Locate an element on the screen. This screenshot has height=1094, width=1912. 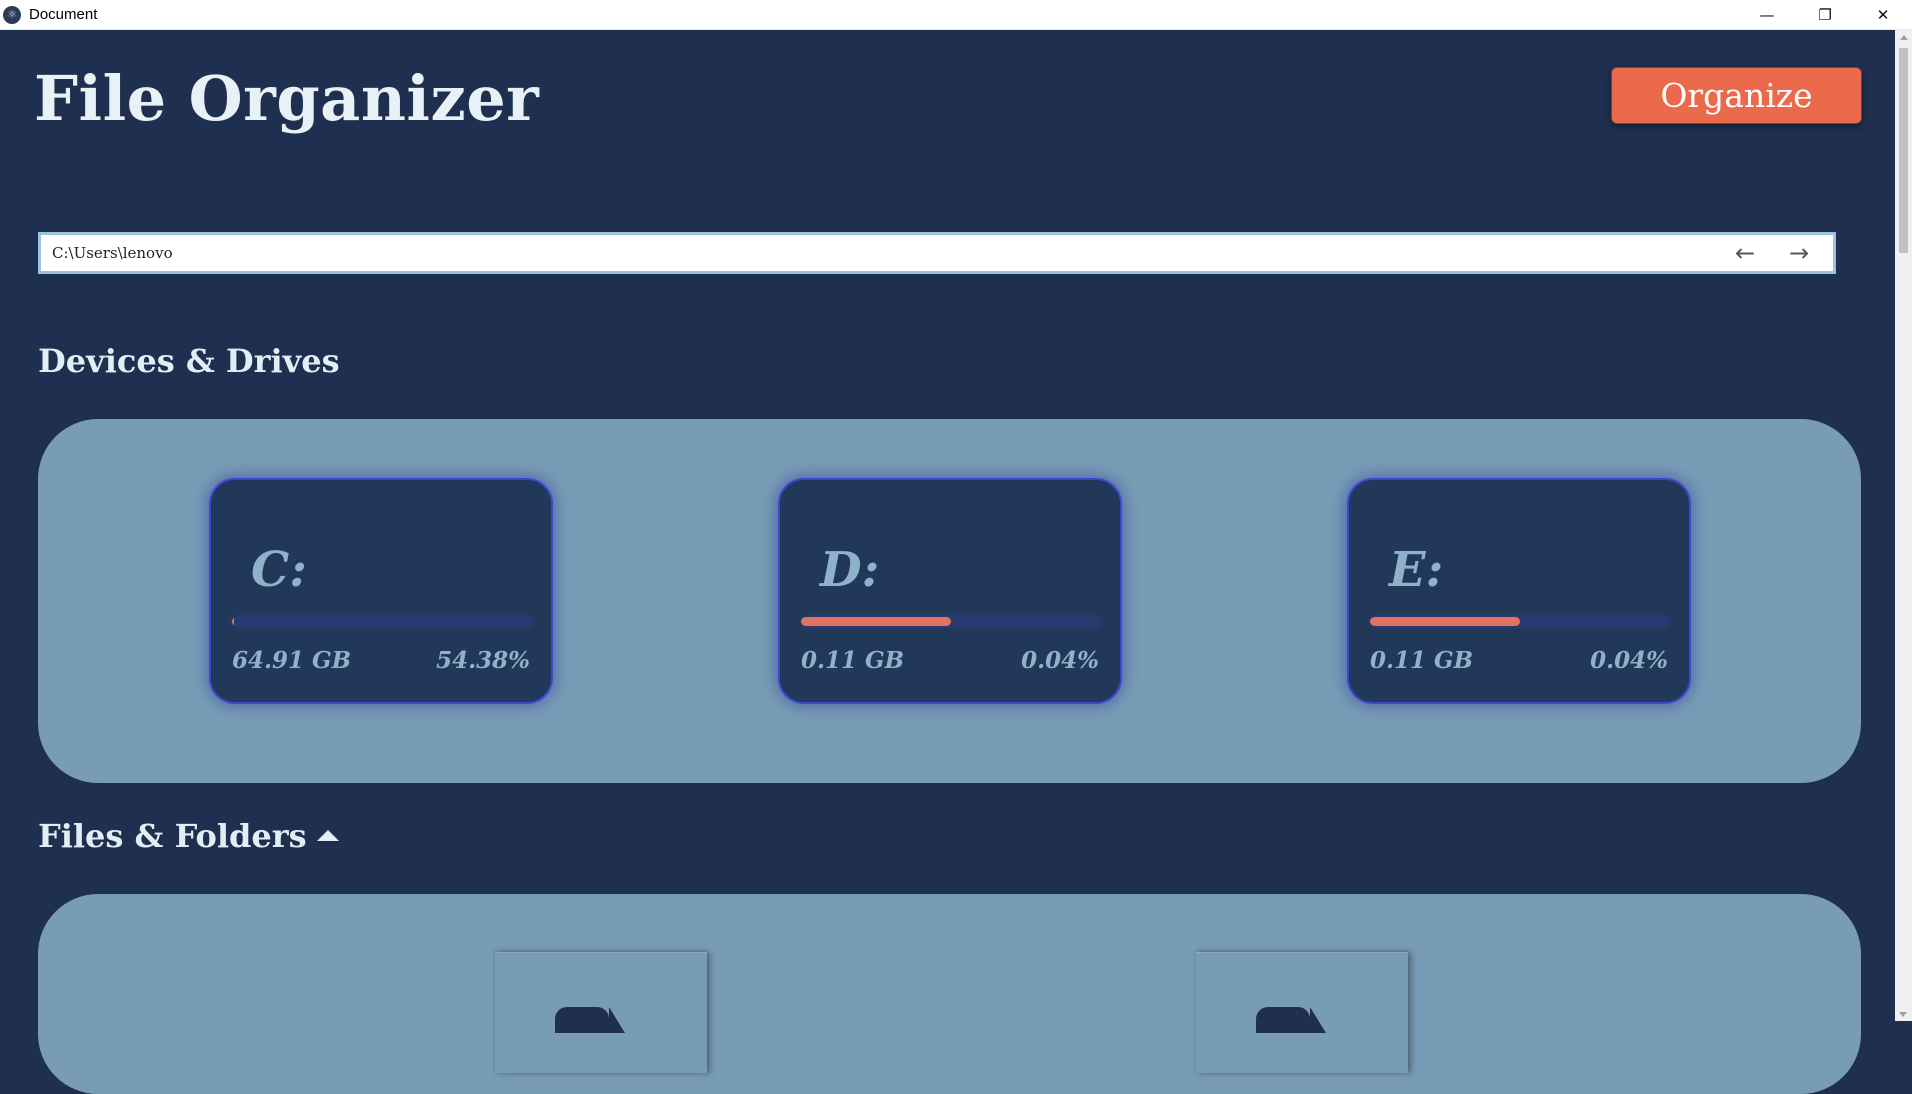
vertical-scrollbar is located at coordinates (1903, 525).